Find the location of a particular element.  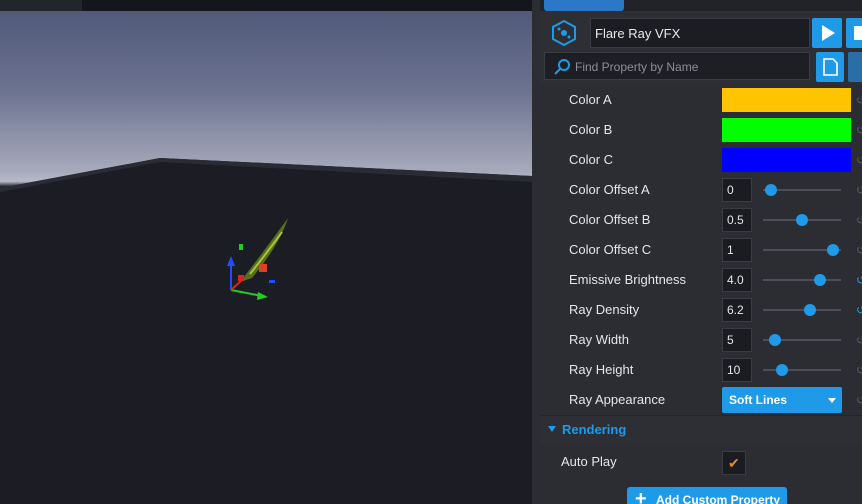

ray-height-slider-track is located at coordinates (802, 370).